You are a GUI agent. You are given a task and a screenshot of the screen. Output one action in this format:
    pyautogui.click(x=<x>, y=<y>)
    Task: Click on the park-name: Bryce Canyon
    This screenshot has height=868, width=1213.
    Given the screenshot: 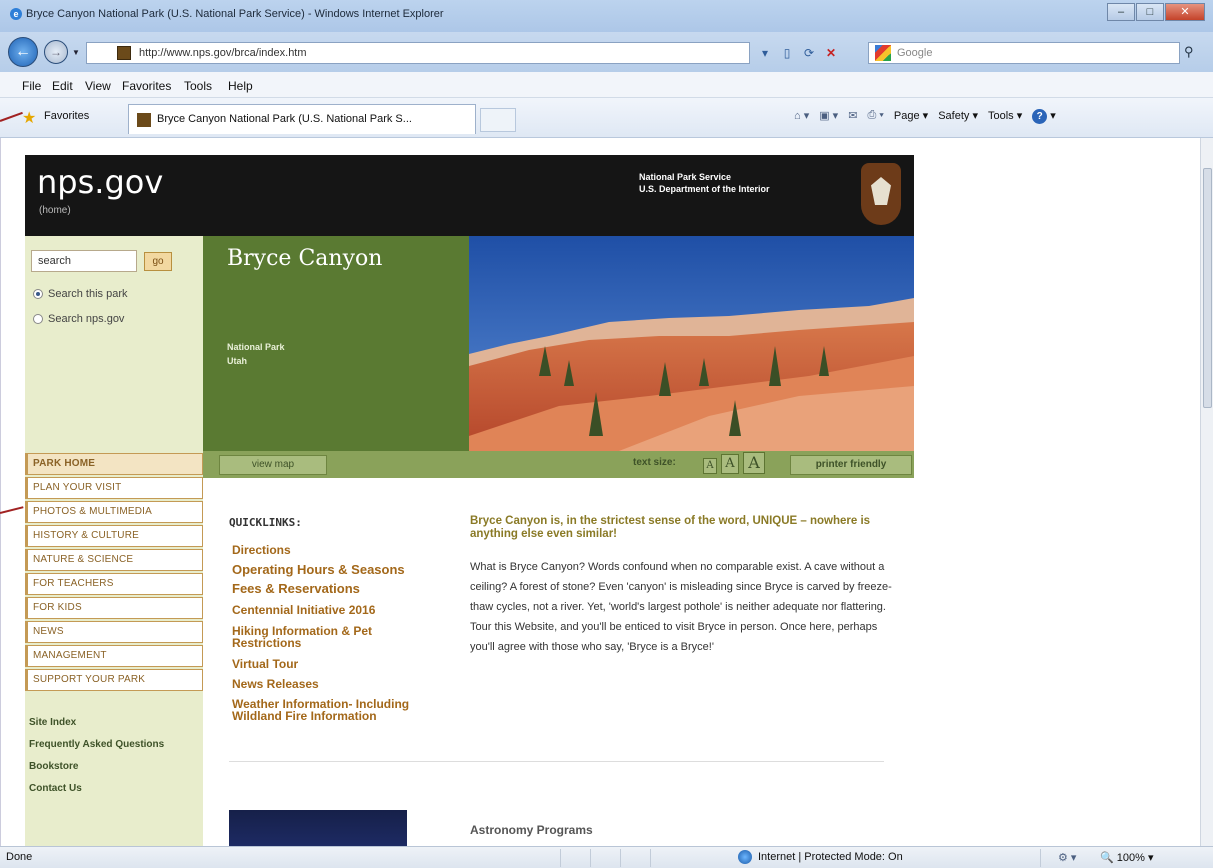 What is the action you would take?
    pyautogui.click(x=305, y=258)
    